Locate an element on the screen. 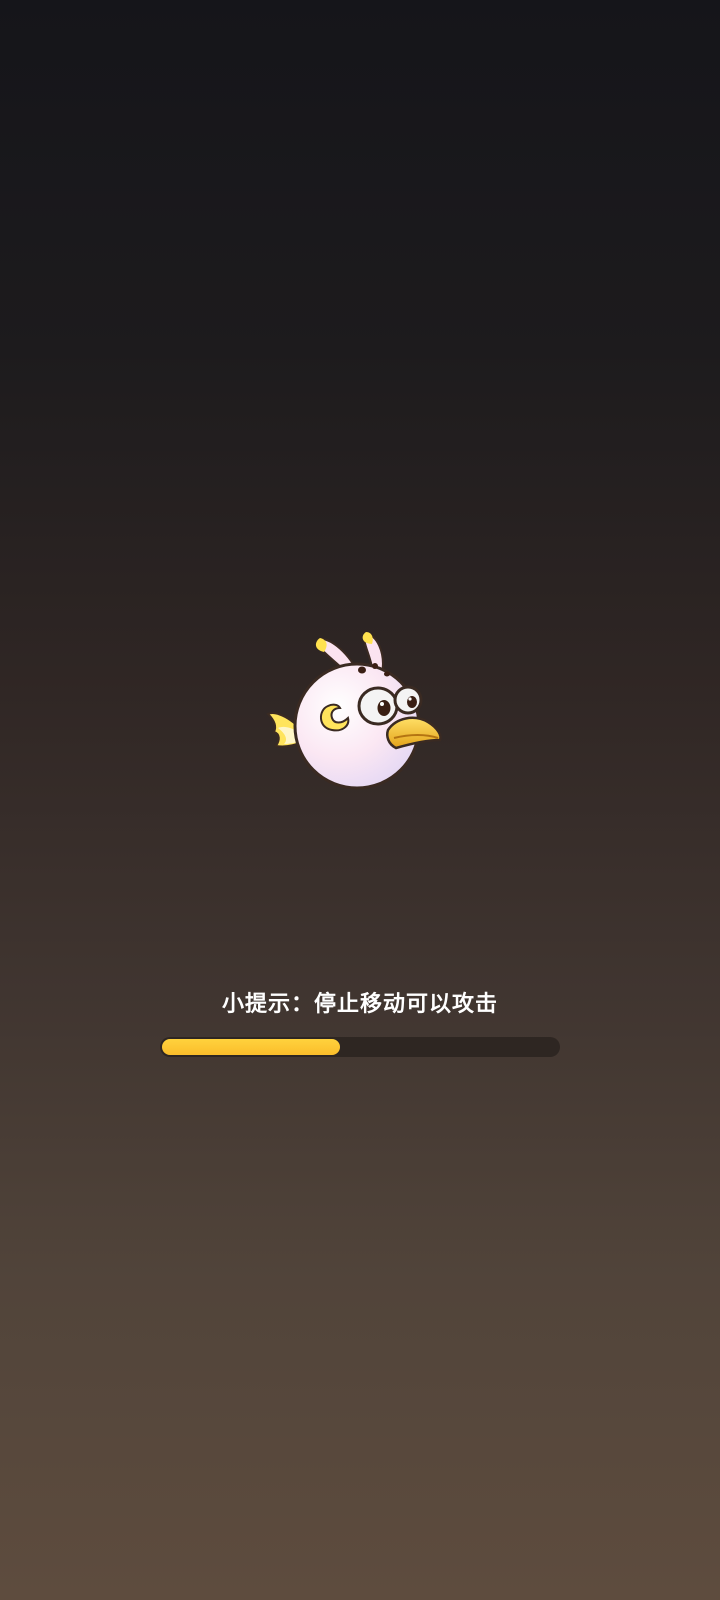 The height and width of the screenshot is (1600, 720). loading-area: 小提示：停止移动可以攻击 is located at coordinates (360, 1023).